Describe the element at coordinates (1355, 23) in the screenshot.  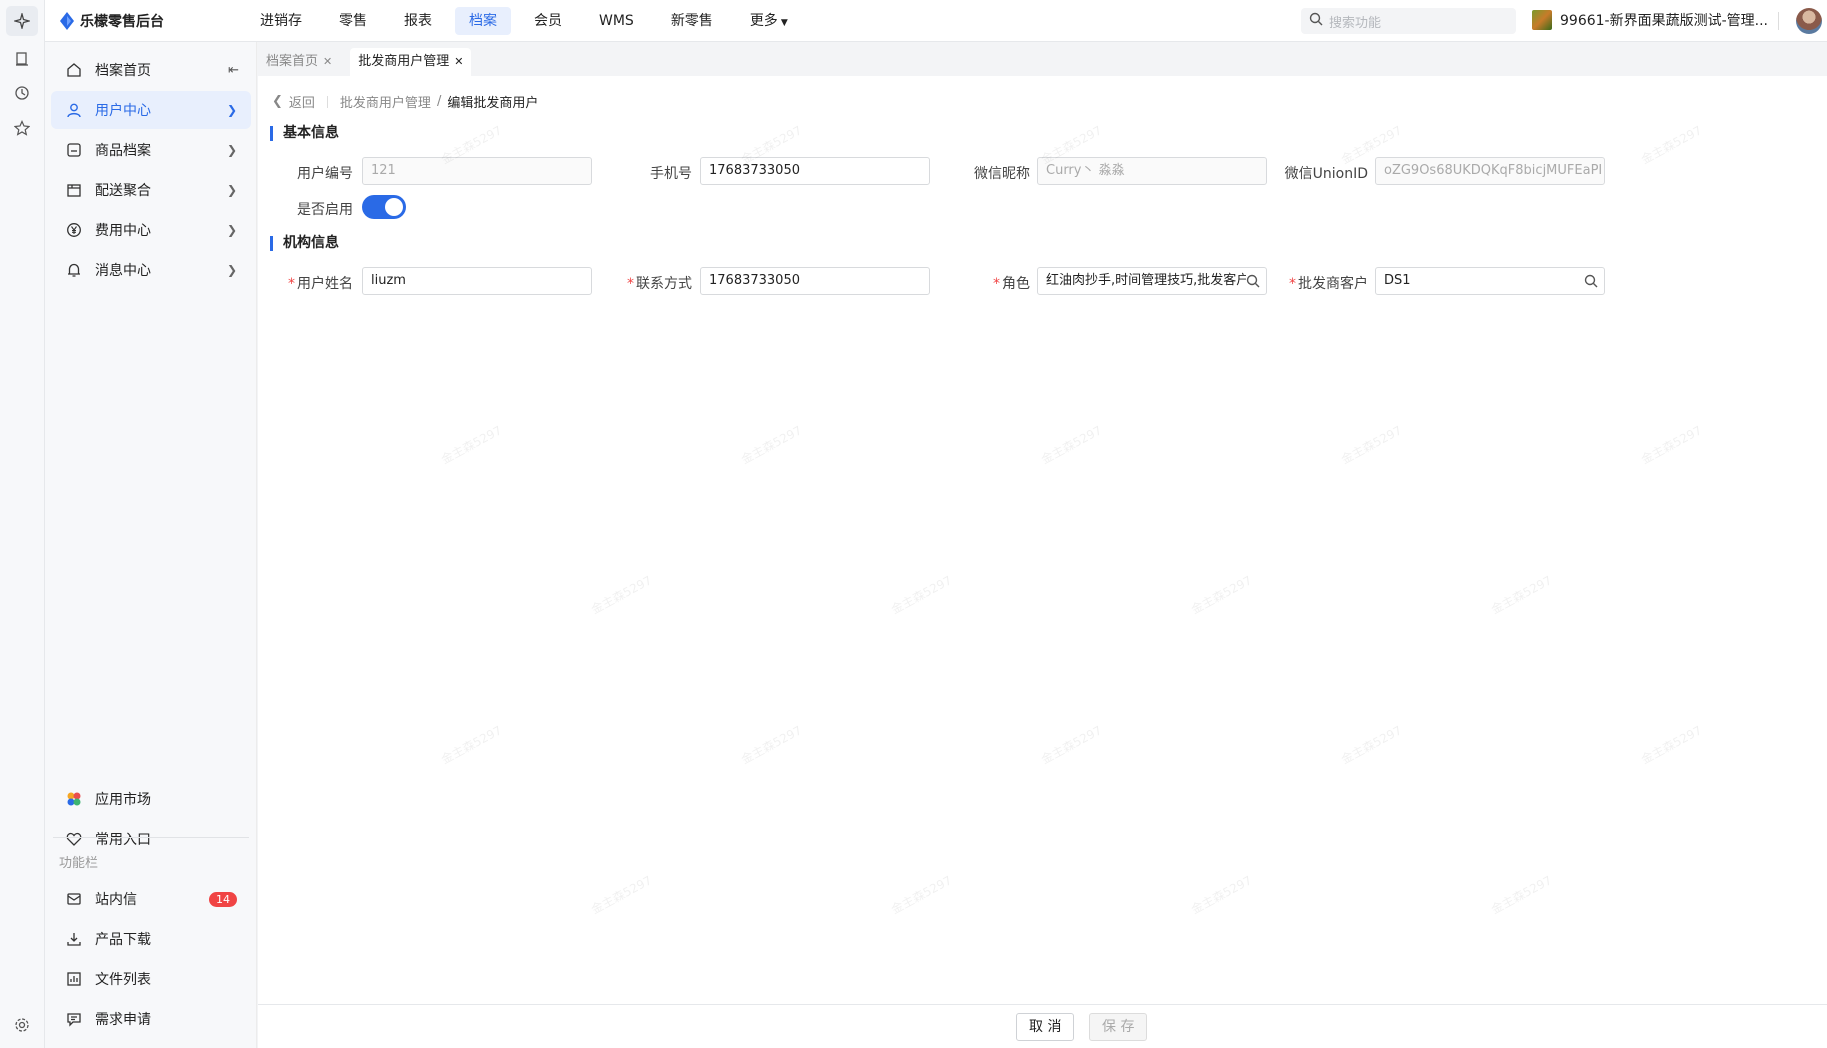
I see `search-placeholder: 搜索功能` at that location.